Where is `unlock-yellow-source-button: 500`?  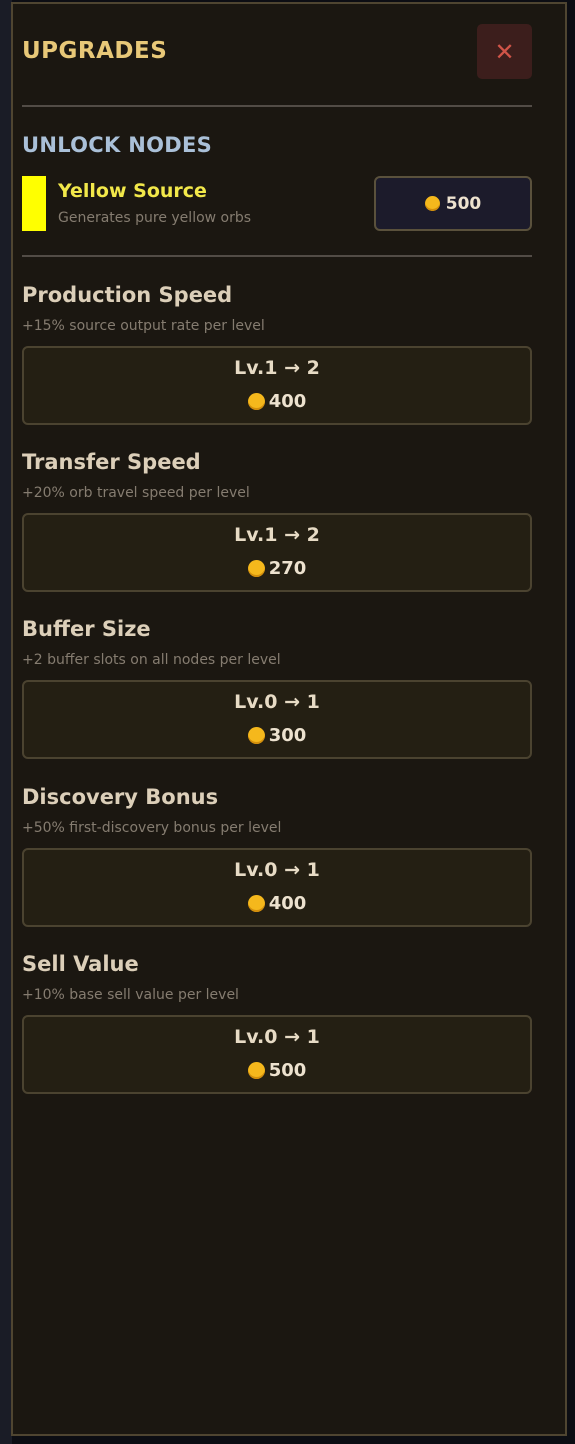 unlock-yellow-source-button: 500 is located at coordinates (453, 203).